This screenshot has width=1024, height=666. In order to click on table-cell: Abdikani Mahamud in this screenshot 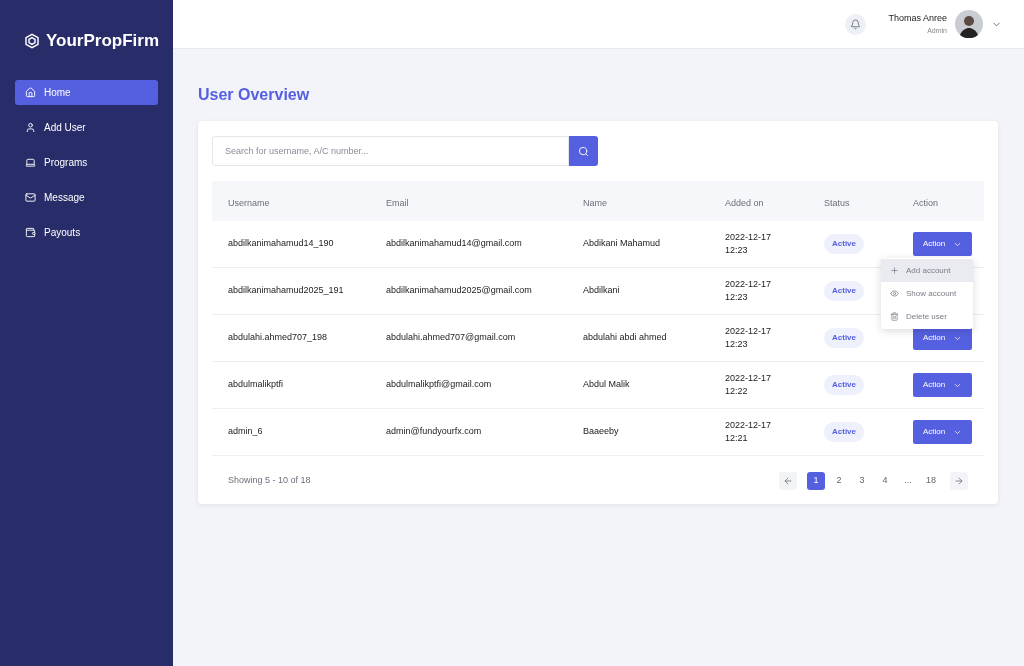, I will do `click(622, 243)`.